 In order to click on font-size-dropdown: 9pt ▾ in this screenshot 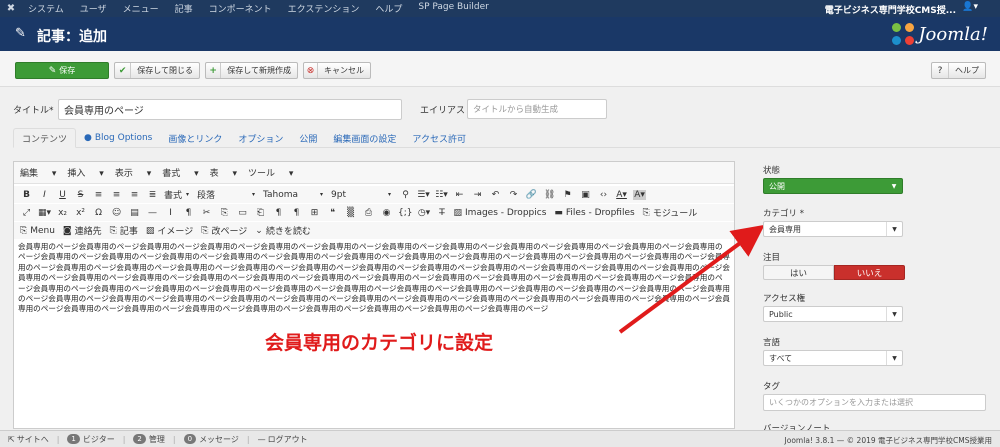, I will do `click(361, 195)`.